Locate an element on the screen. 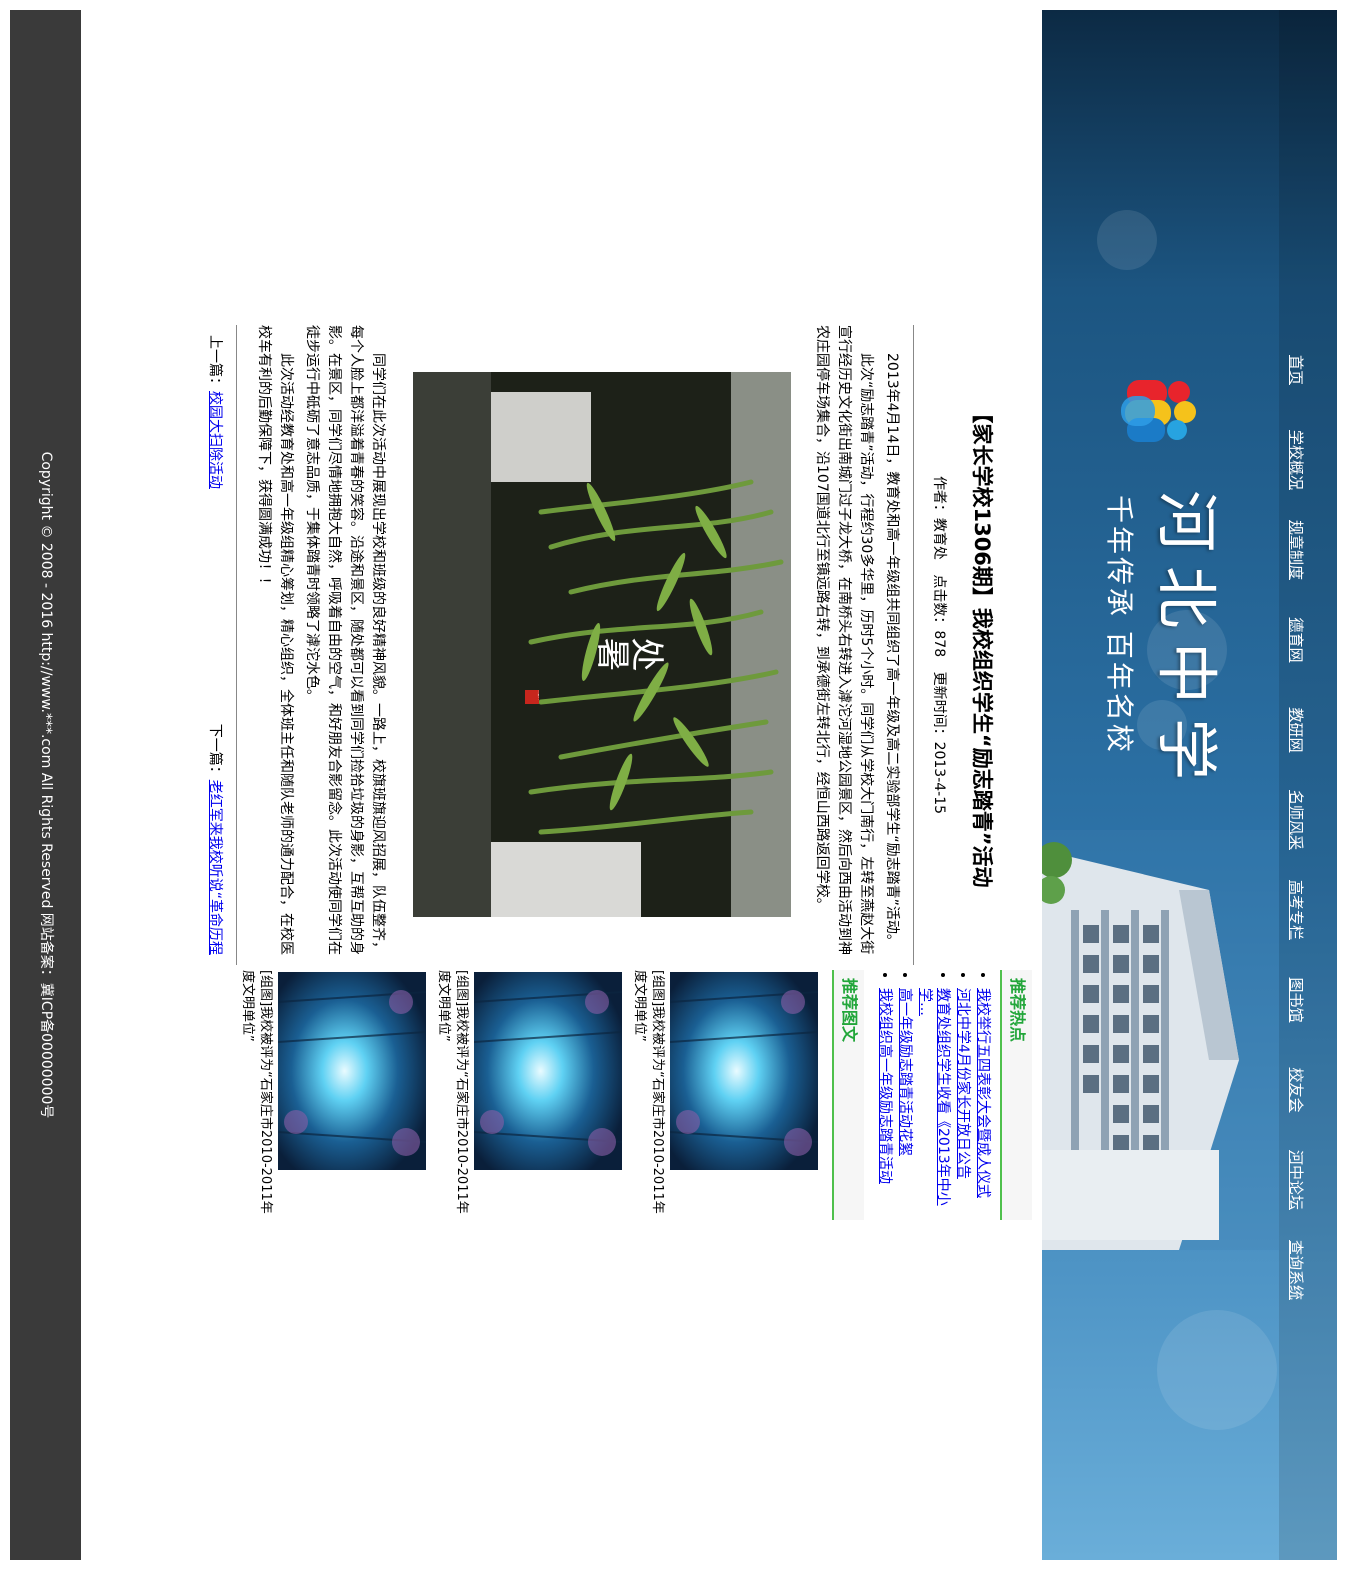 The width and height of the screenshot is (1360, 1583). nav-rules: 规章制度 is located at coordinates (1296, 550).